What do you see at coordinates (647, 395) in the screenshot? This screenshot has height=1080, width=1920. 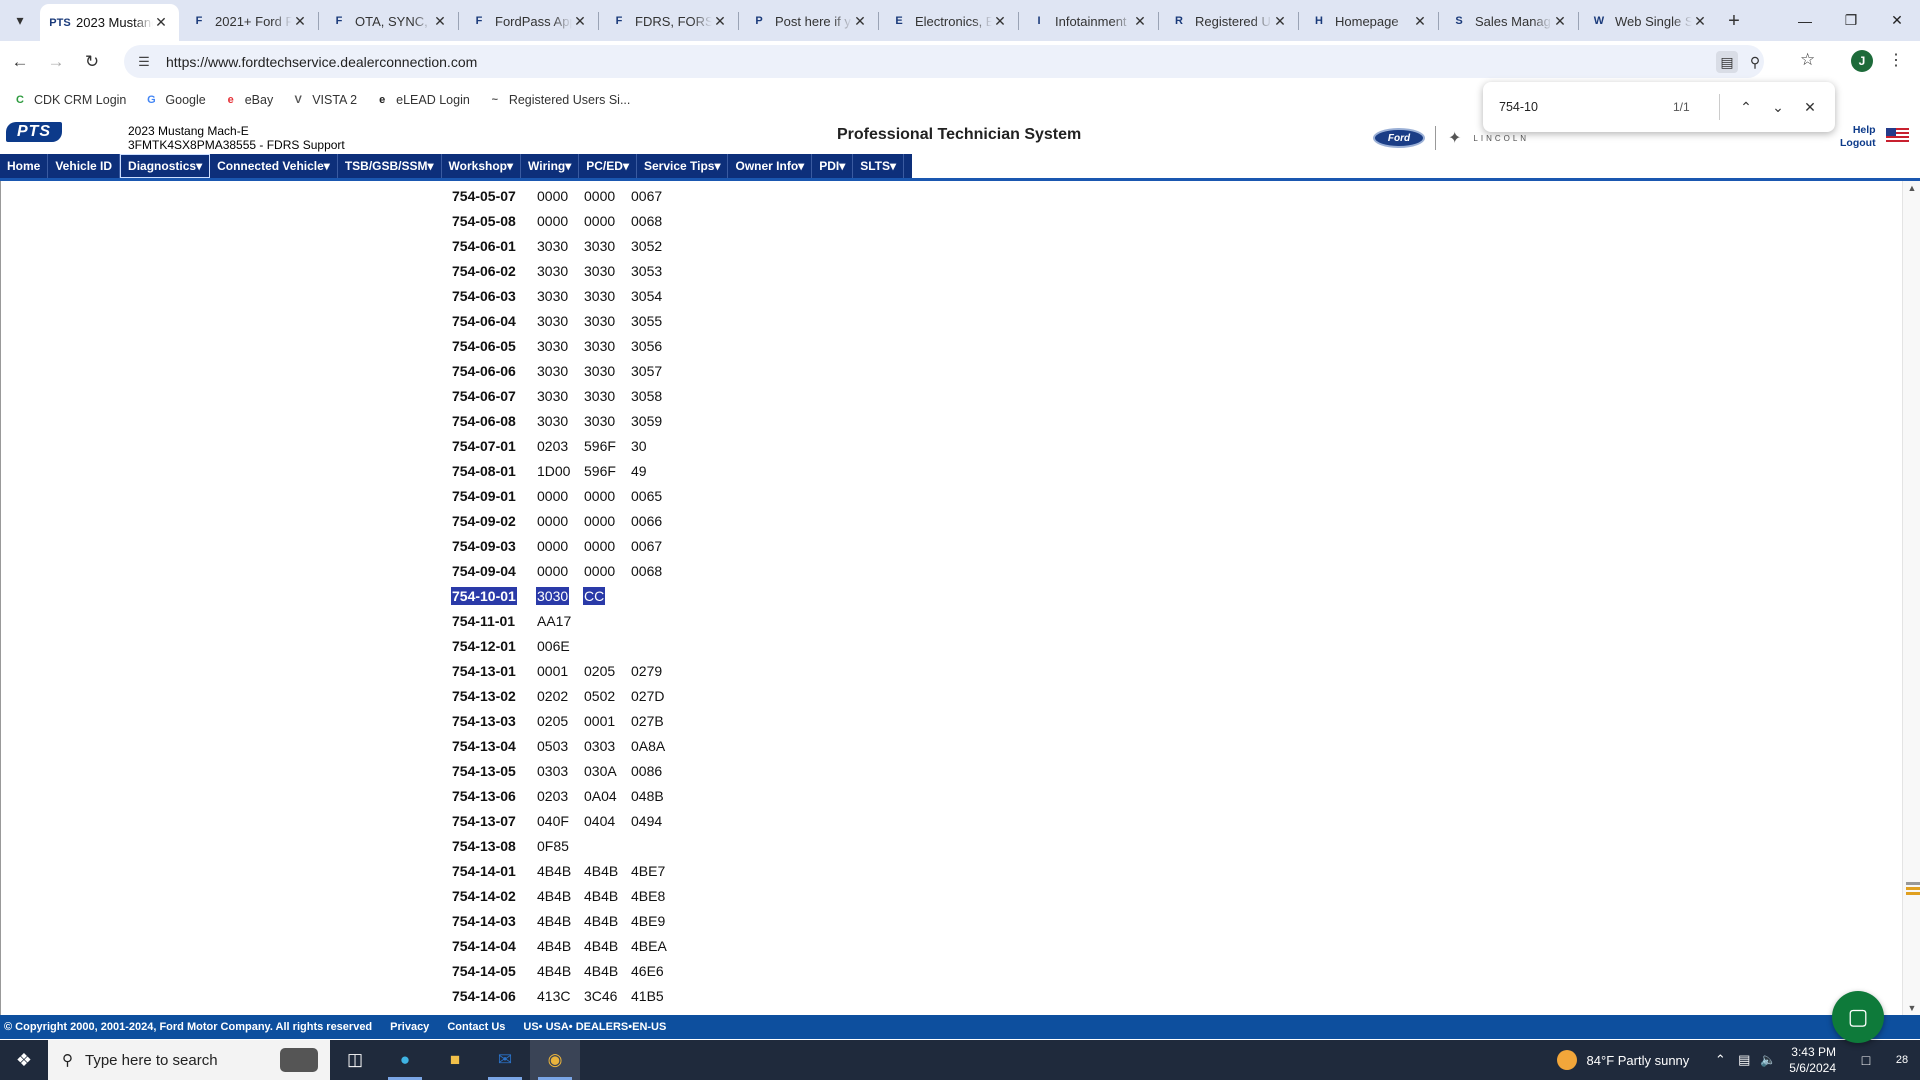 I see `row-value-text: 3058` at bounding box center [647, 395].